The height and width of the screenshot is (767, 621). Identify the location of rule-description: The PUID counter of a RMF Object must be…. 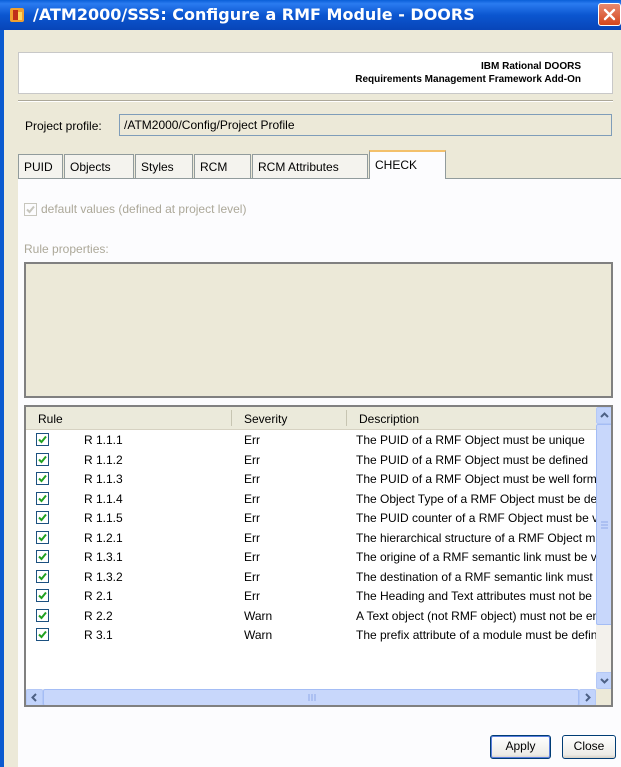
(476, 518).